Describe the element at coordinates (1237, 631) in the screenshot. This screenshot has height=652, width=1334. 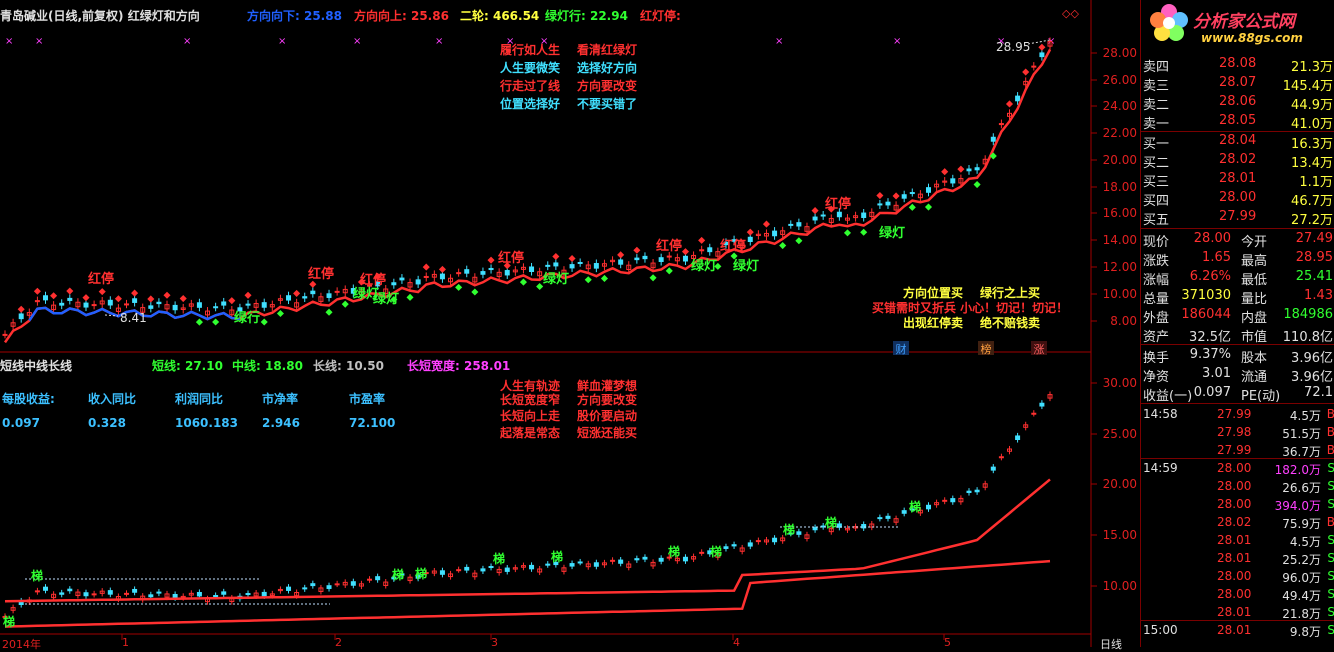
I see `tick-row: 15:00 28.01 9.8万 S` at that location.